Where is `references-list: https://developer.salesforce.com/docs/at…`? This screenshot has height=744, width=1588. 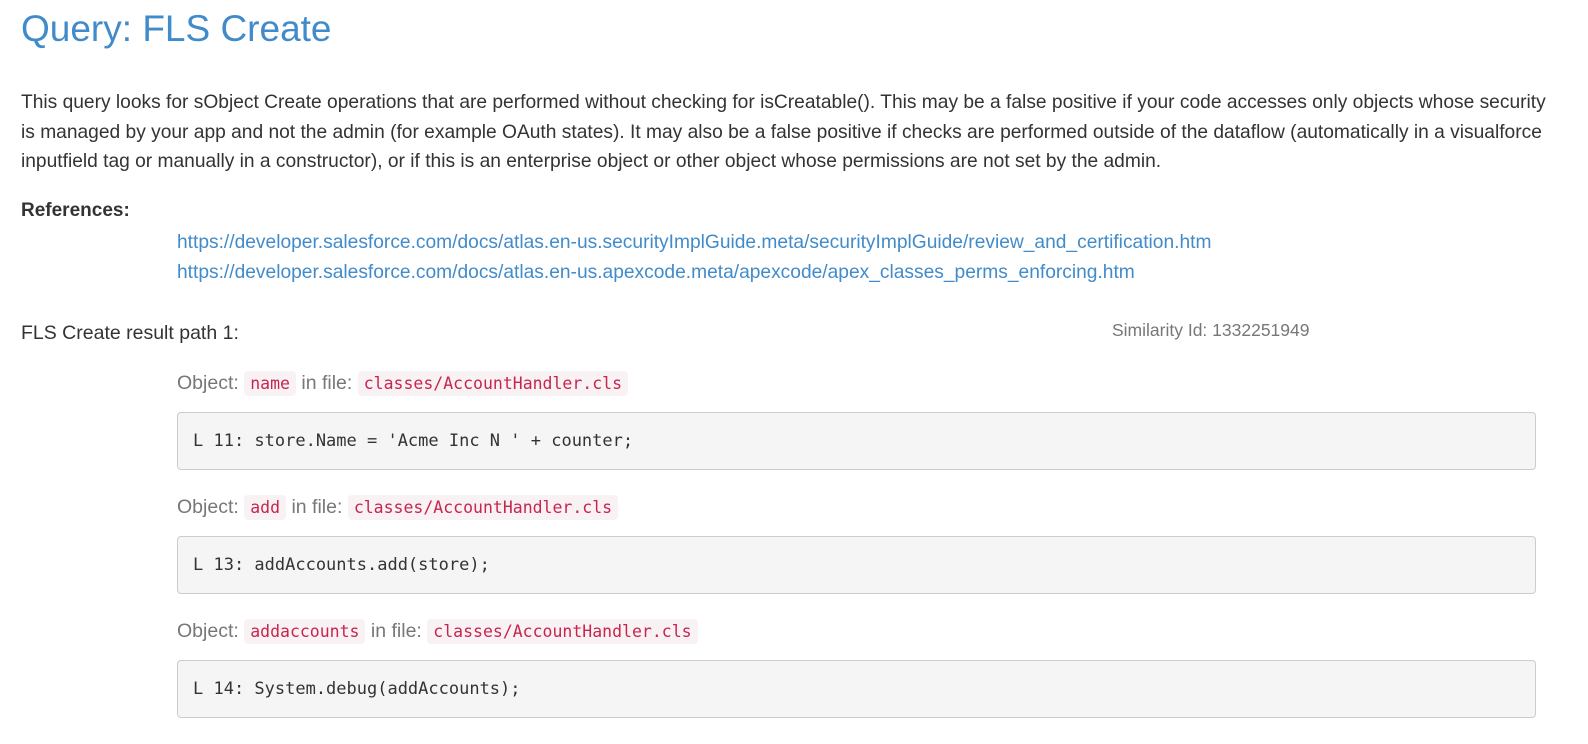
references-list: https://developer.salesforce.com/docs/at… is located at coordinates (694, 258).